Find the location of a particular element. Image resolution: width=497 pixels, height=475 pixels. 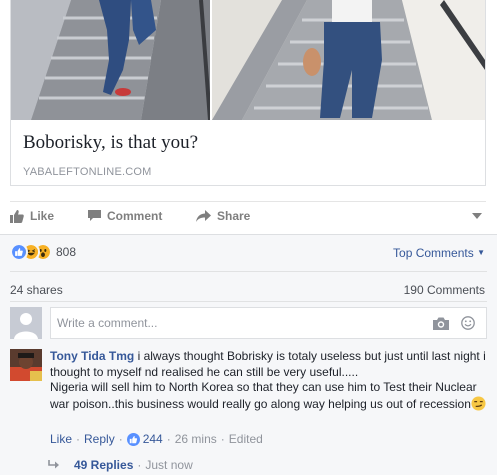

like-button: Like is located at coordinates (32, 216).